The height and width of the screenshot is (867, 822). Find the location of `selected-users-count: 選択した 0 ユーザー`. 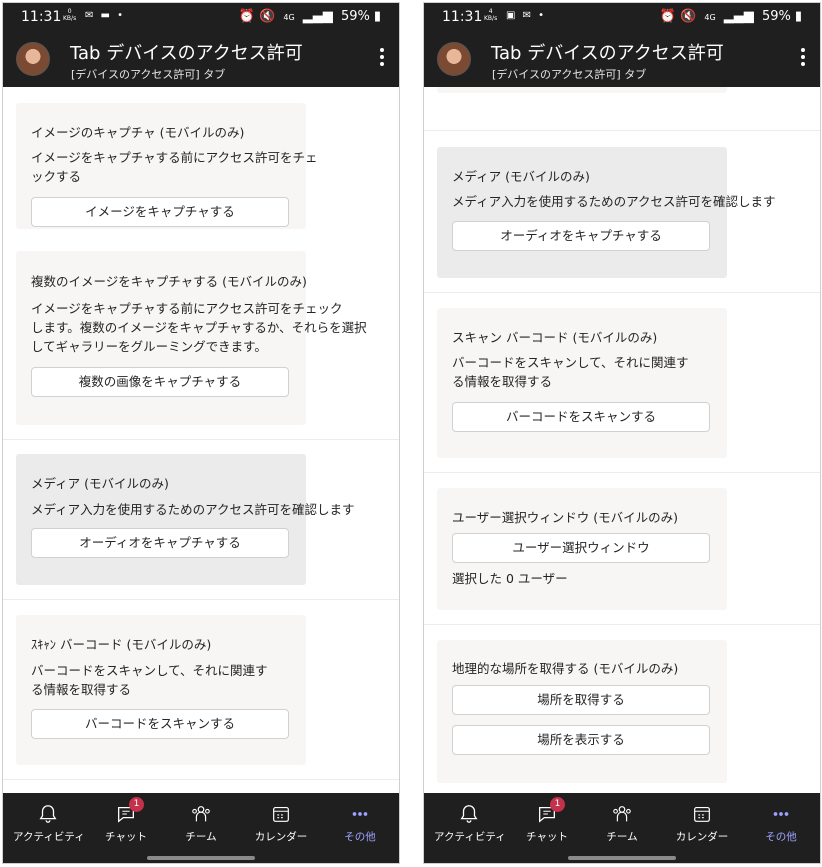

selected-users-count: 選択した 0 ユーザー is located at coordinates (510, 578).